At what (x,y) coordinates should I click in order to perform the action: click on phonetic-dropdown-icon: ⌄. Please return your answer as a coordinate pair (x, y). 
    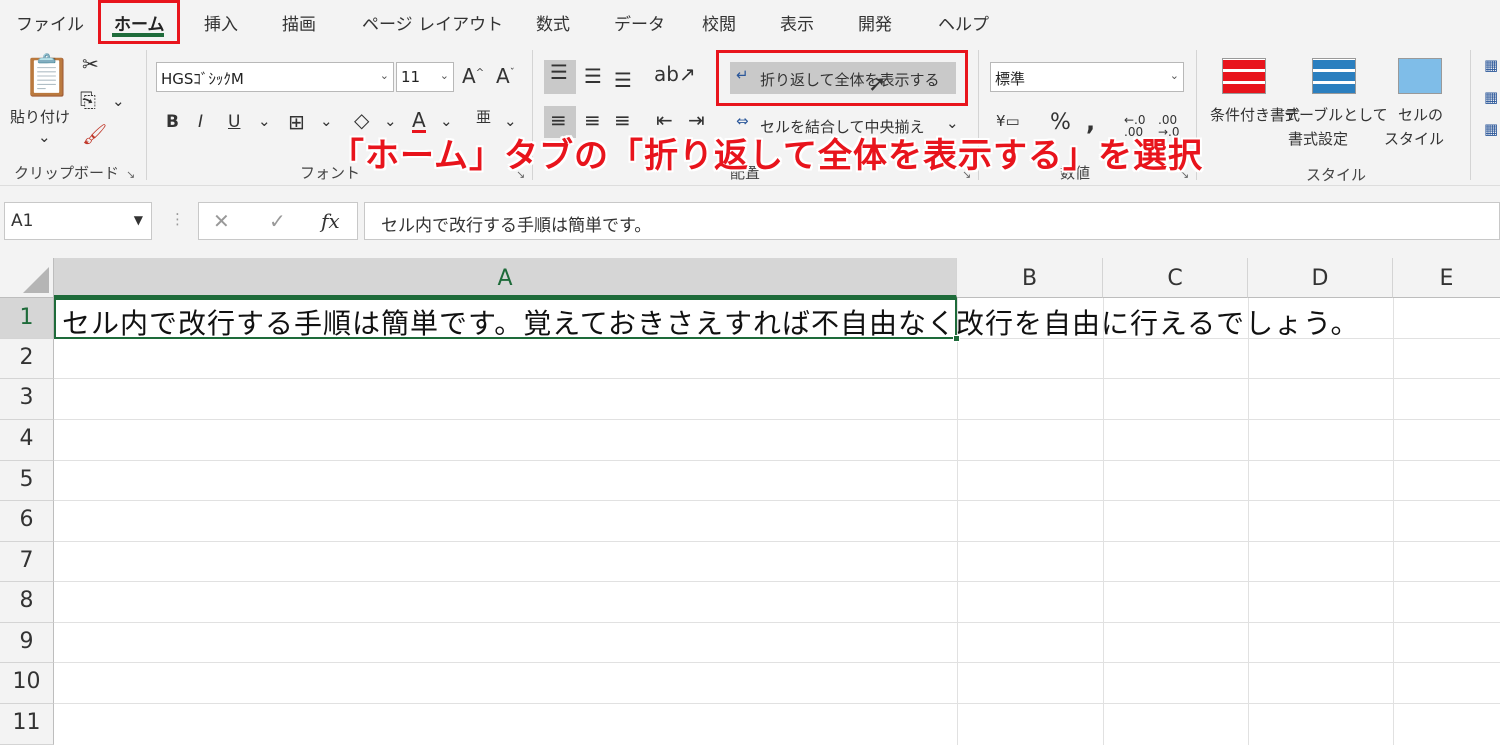
    Looking at the image, I should click on (510, 121).